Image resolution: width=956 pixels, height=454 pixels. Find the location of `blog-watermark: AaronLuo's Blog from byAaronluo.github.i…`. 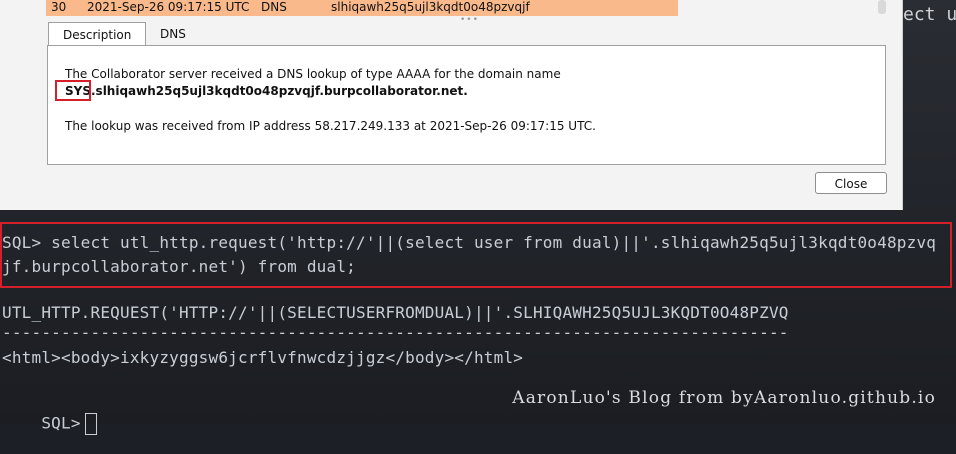

blog-watermark: AaronLuo's Blog from byAaronluo.github.i… is located at coordinates (724, 398).